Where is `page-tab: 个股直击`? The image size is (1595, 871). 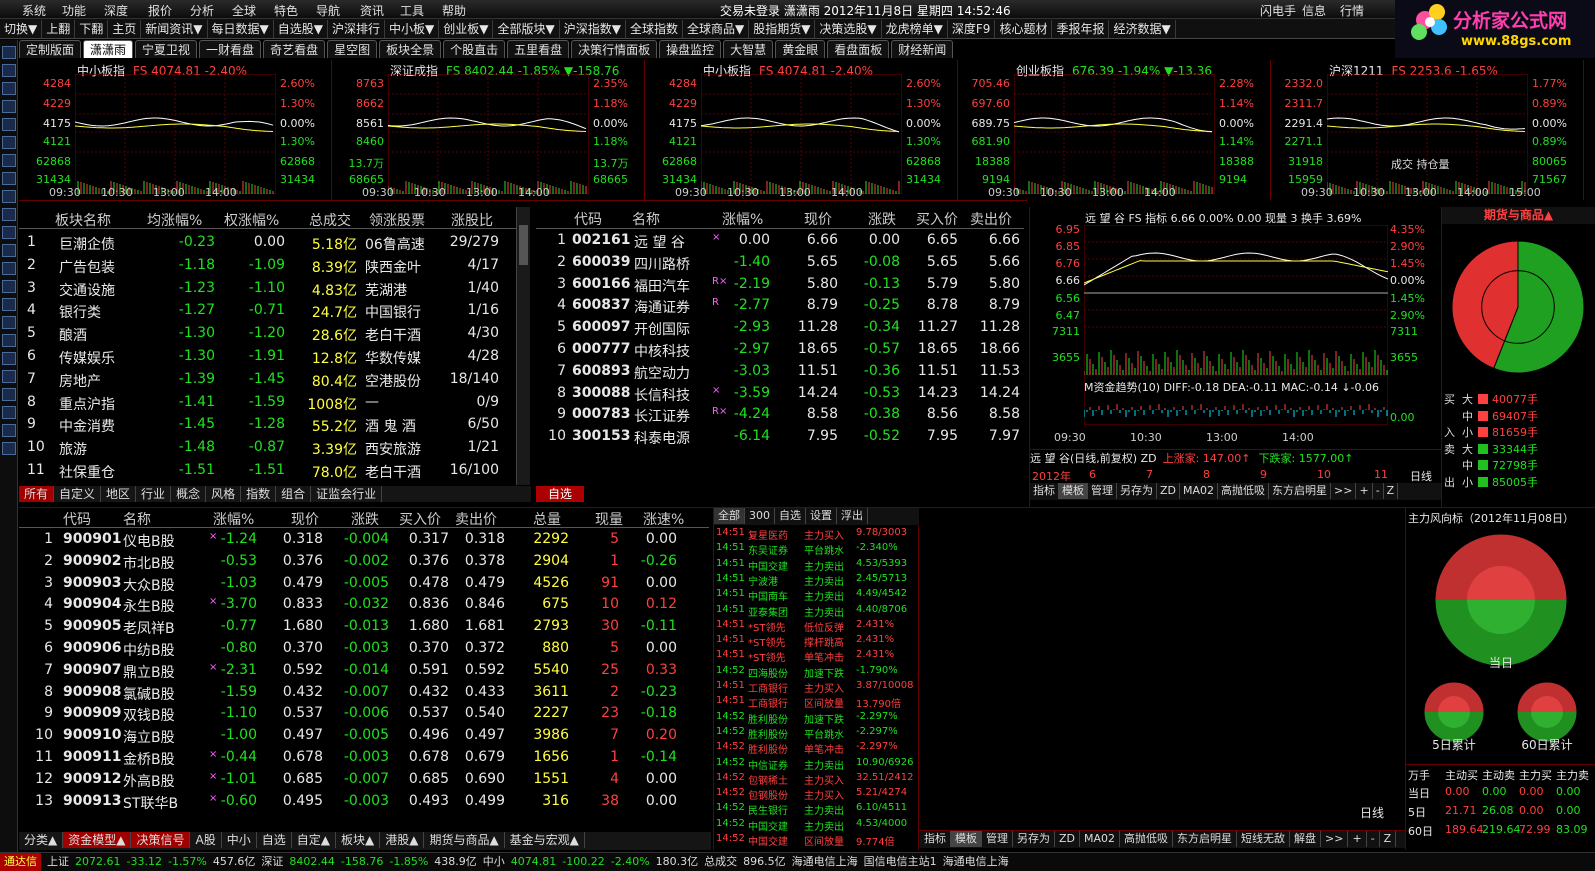 page-tab: 个股直击 is located at coordinates (474, 49).